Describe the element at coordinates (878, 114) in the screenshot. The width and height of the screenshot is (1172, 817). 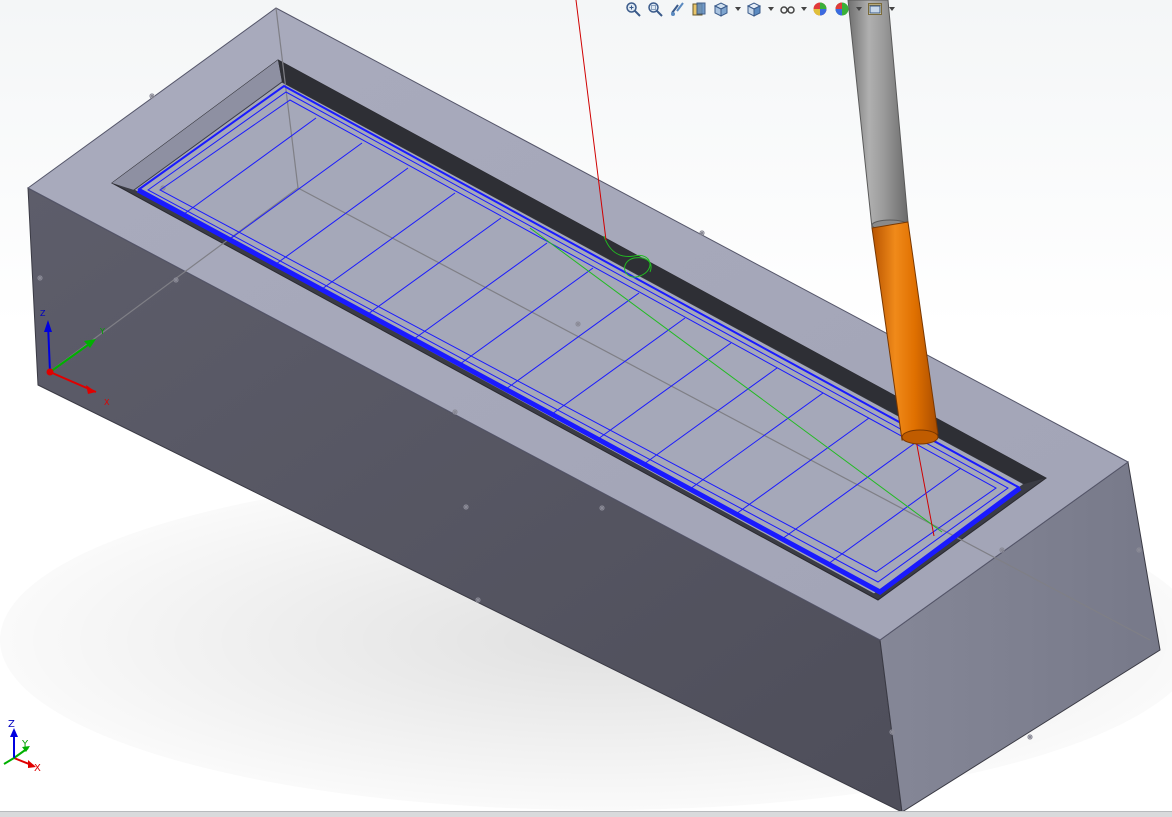
I see `tool-shank` at that location.